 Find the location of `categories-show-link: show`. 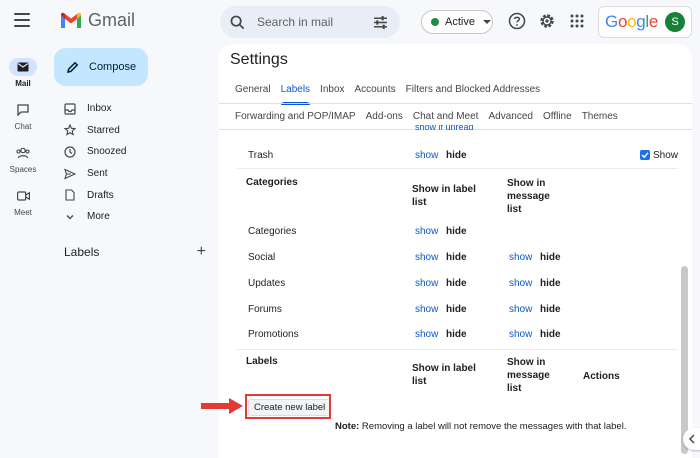

categories-show-link: show is located at coordinates (426, 231).